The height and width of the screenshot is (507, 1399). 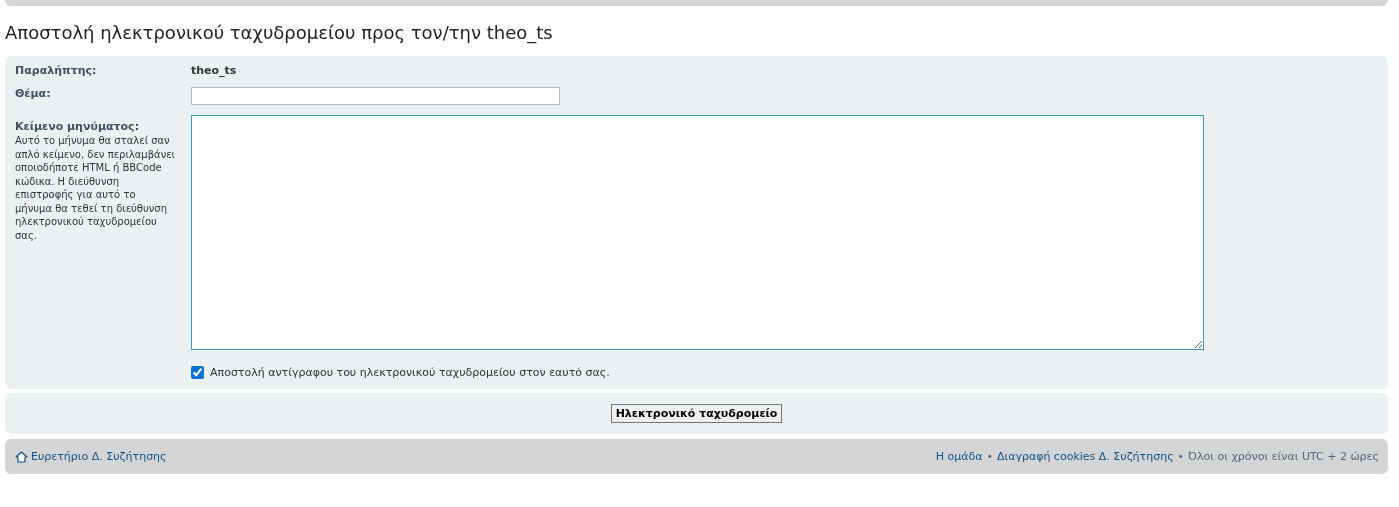 I want to click on recipient-value: theo_ts, so click(x=214, y=70).